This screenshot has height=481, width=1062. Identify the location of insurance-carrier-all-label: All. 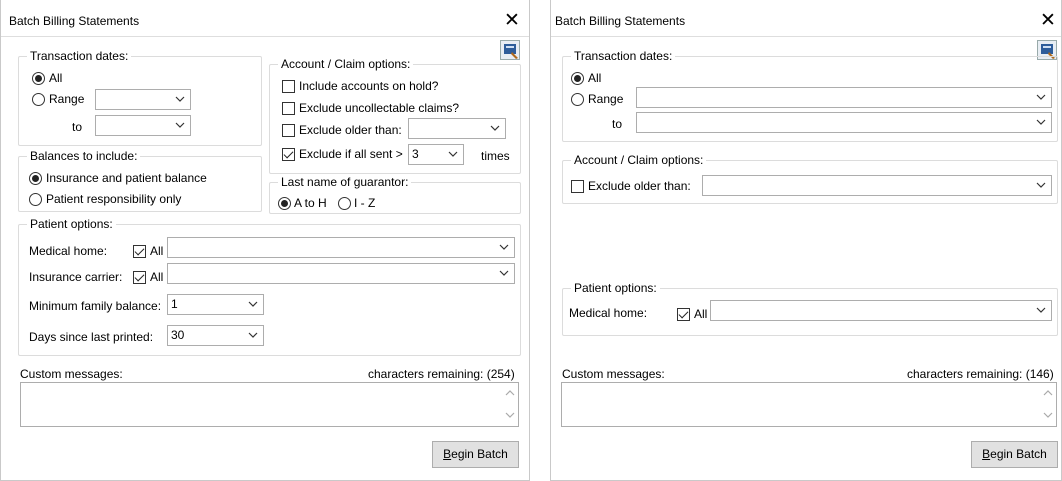
(157, 277).